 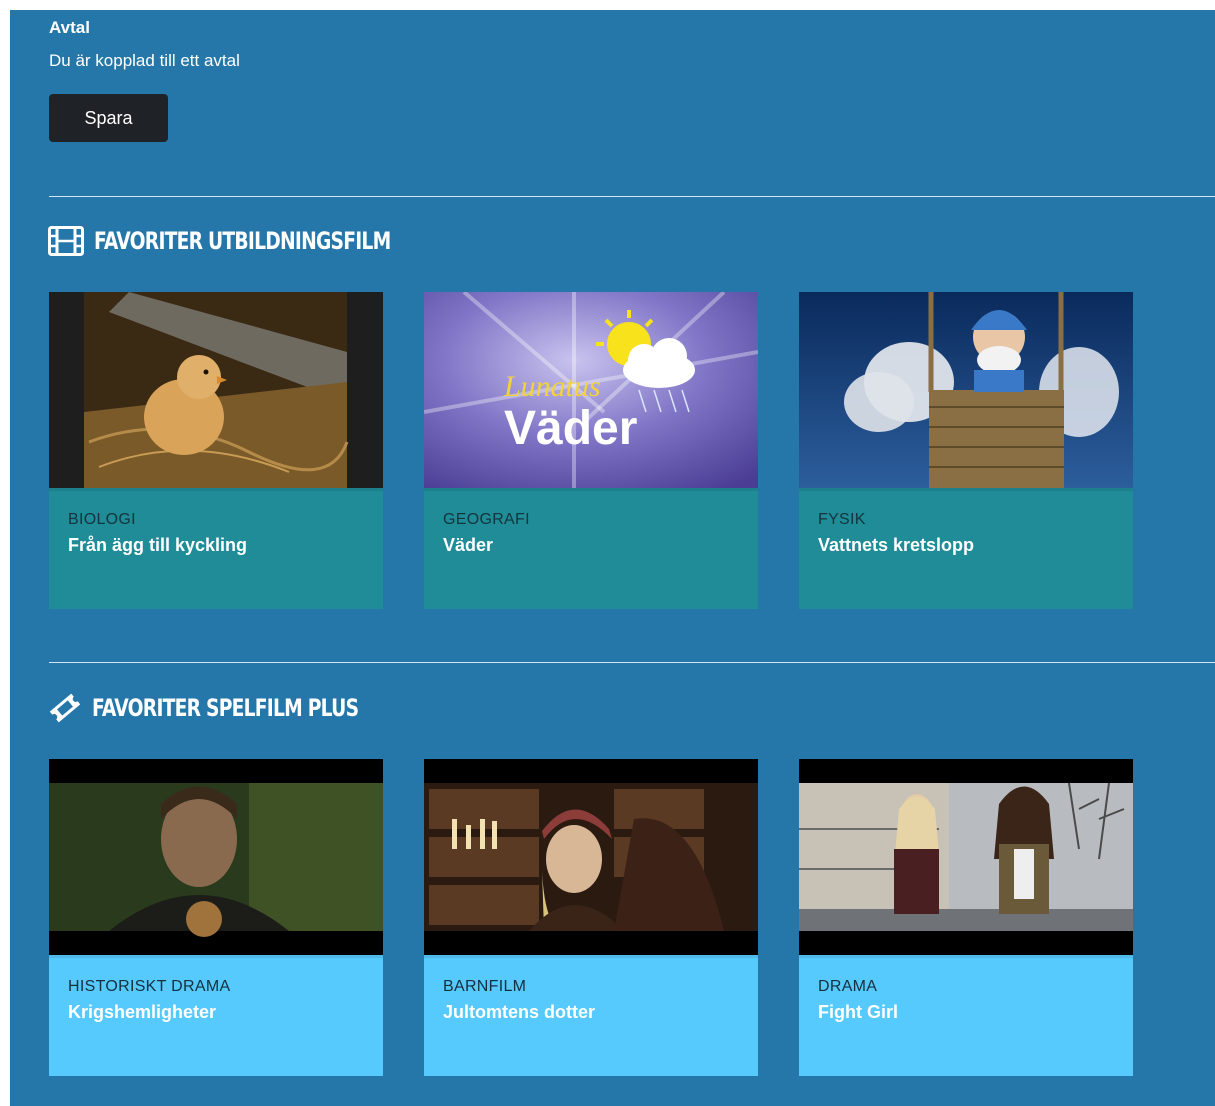 I want to click on girls-street-thumbnail, so click(x=966, y=857).